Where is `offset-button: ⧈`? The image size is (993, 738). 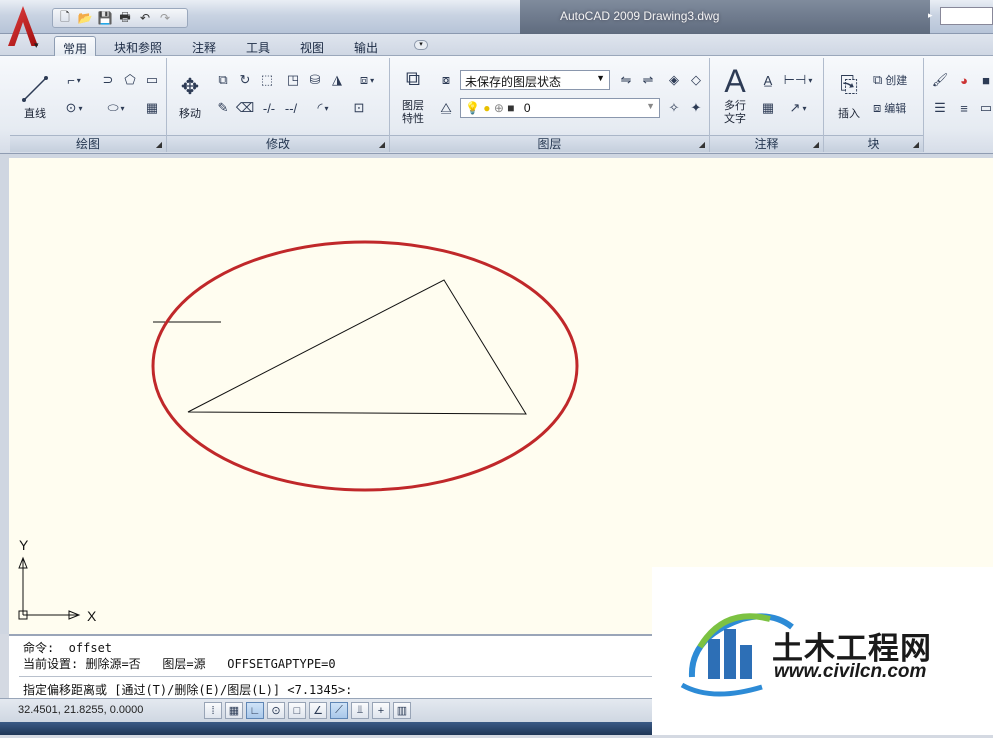 offset-button: ⧈ is located at coordinates (367, 80).